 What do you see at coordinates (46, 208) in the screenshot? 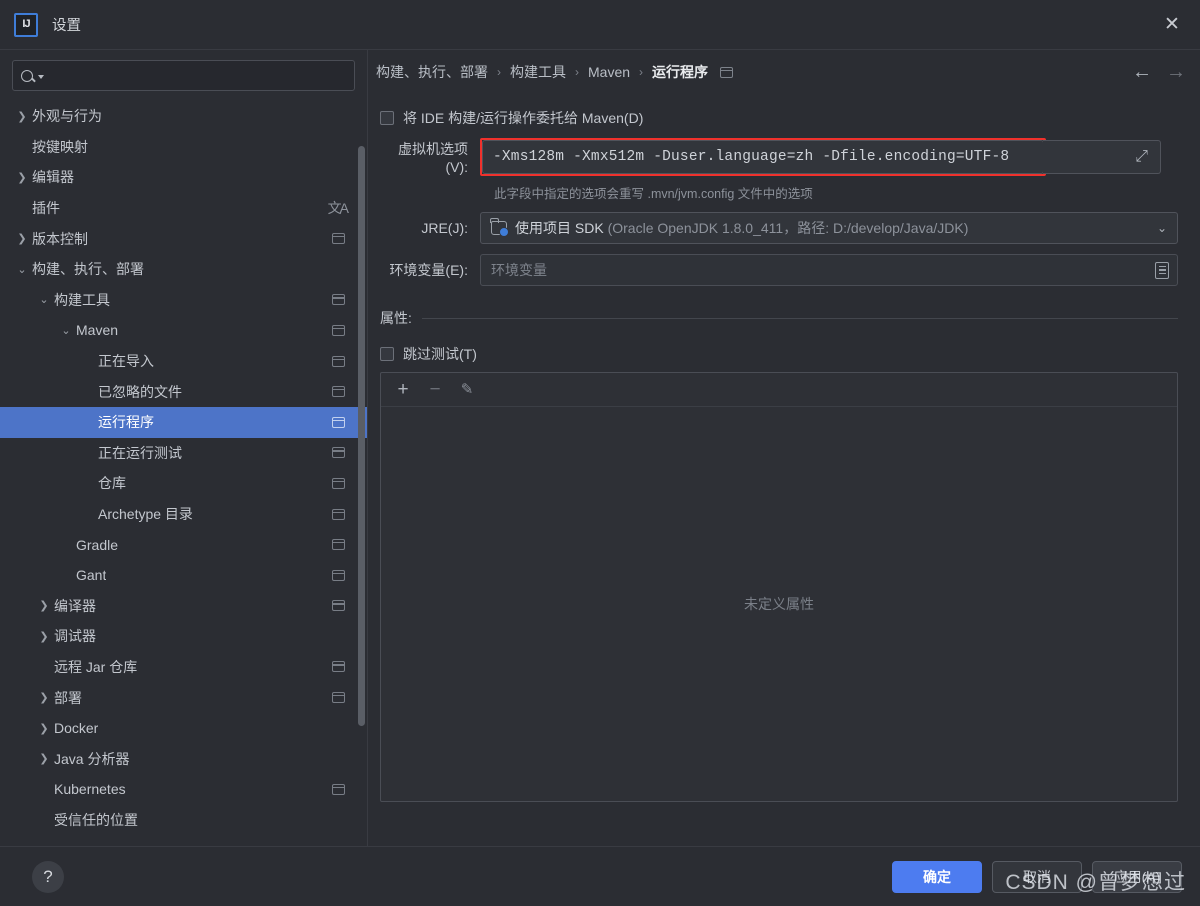
I see `sidebar-item-label: 插件` at bounding box center [46, 208].